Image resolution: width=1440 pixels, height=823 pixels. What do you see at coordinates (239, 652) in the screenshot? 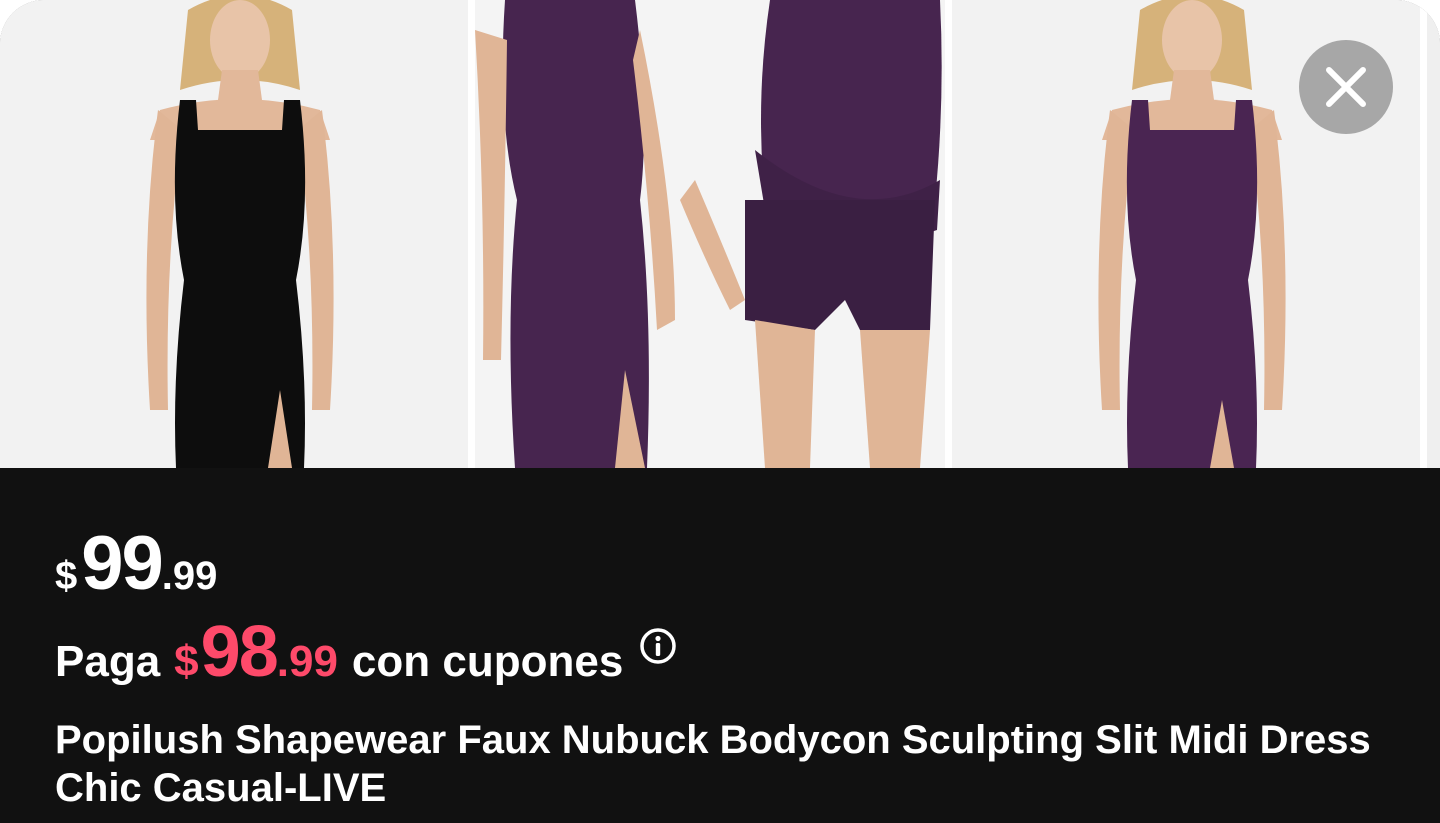
I see `coupon-price-integer: 98` at bounding box center [239, 652].